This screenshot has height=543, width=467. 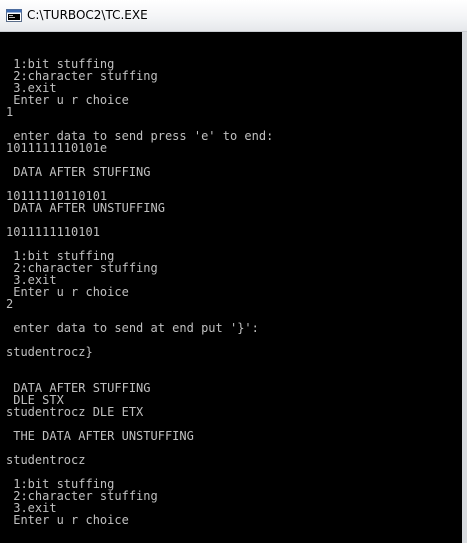 What do you see at coordinates (10, 112) in the screenshot?
I see `console-line: 1` at bounding box center [10, 112].